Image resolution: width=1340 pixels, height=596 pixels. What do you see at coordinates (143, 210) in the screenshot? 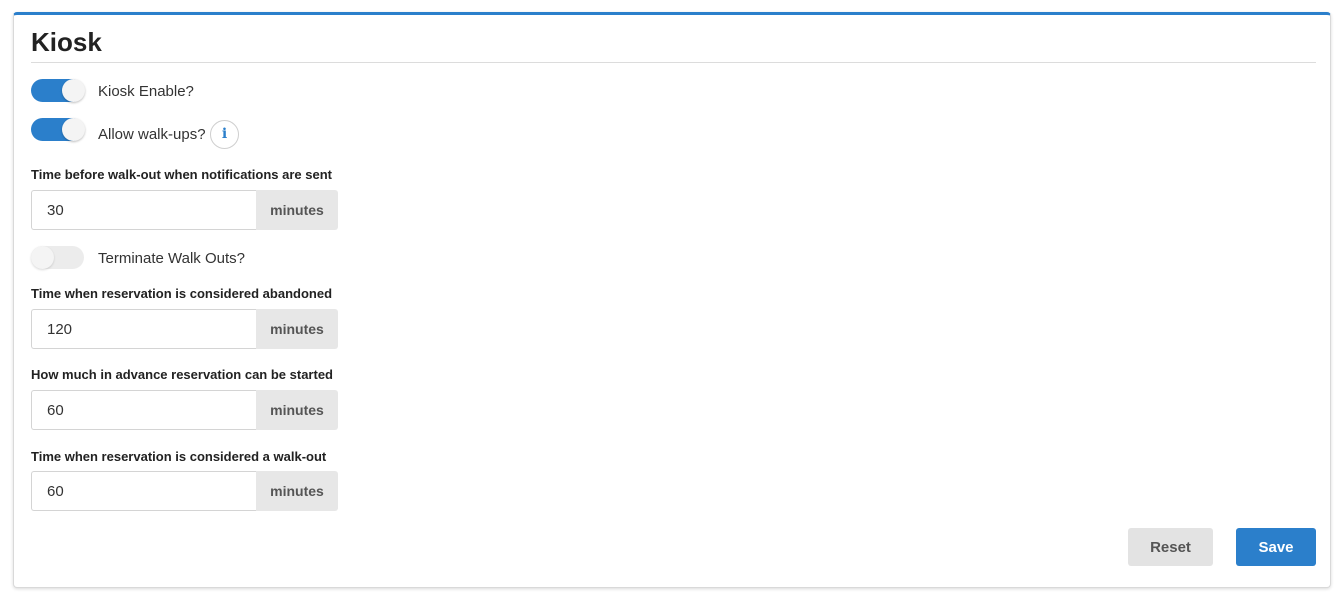
I see `notification-time-input` at bounding box center [143, 210].